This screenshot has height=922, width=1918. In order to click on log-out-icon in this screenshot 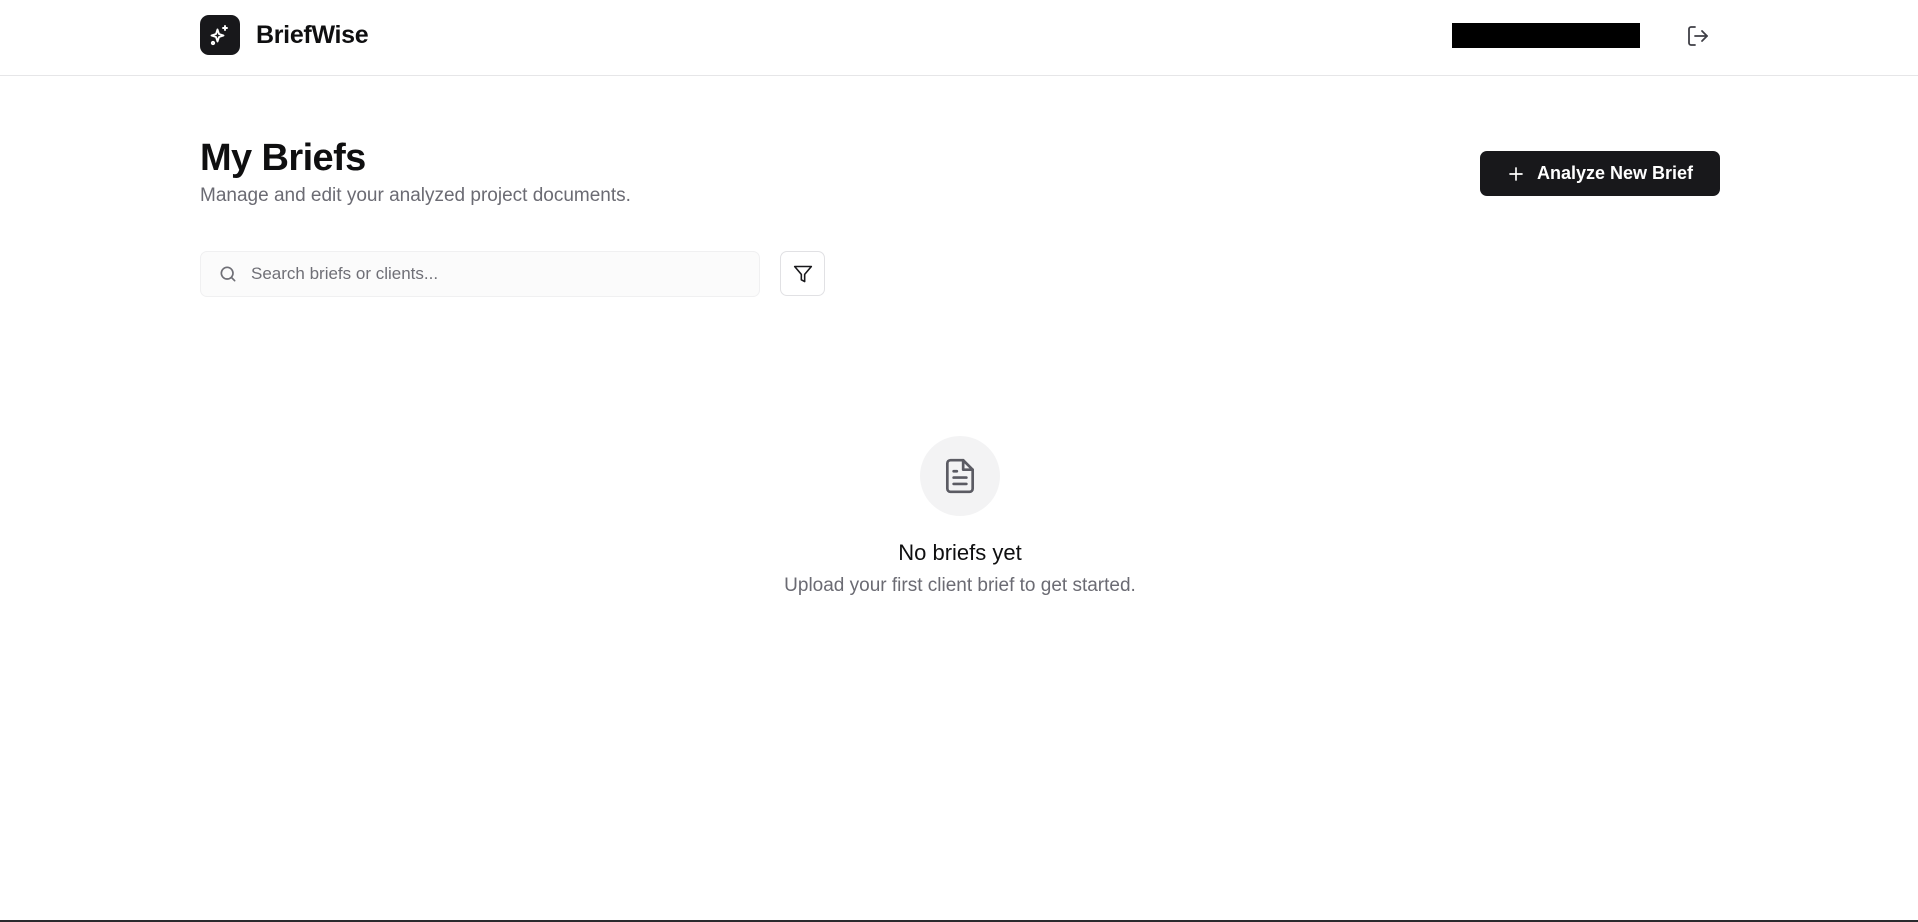, I will do `click(1698, 36)`.